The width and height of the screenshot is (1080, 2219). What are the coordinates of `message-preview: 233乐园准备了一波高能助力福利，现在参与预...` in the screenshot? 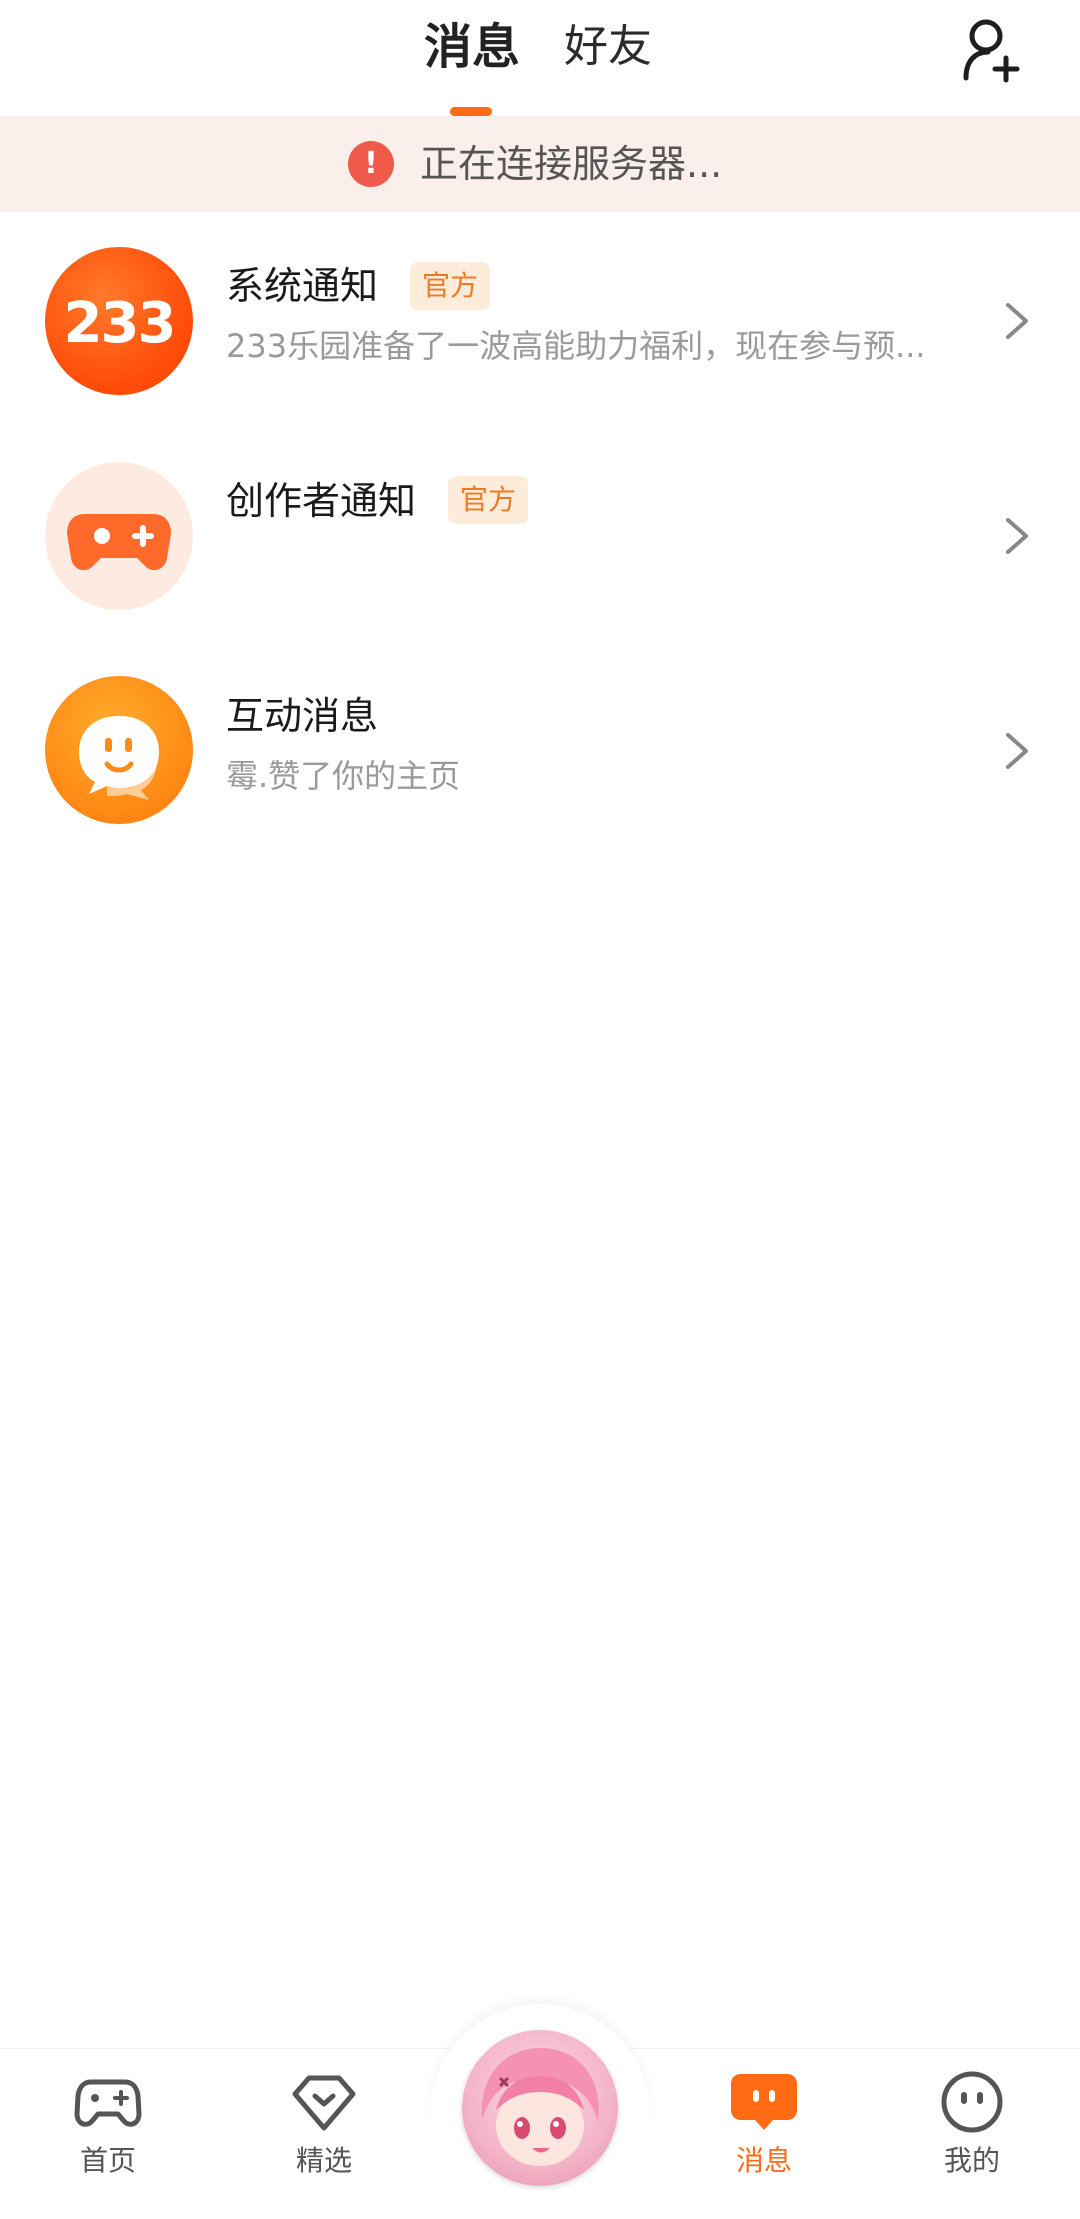 It's located at (576, 346).